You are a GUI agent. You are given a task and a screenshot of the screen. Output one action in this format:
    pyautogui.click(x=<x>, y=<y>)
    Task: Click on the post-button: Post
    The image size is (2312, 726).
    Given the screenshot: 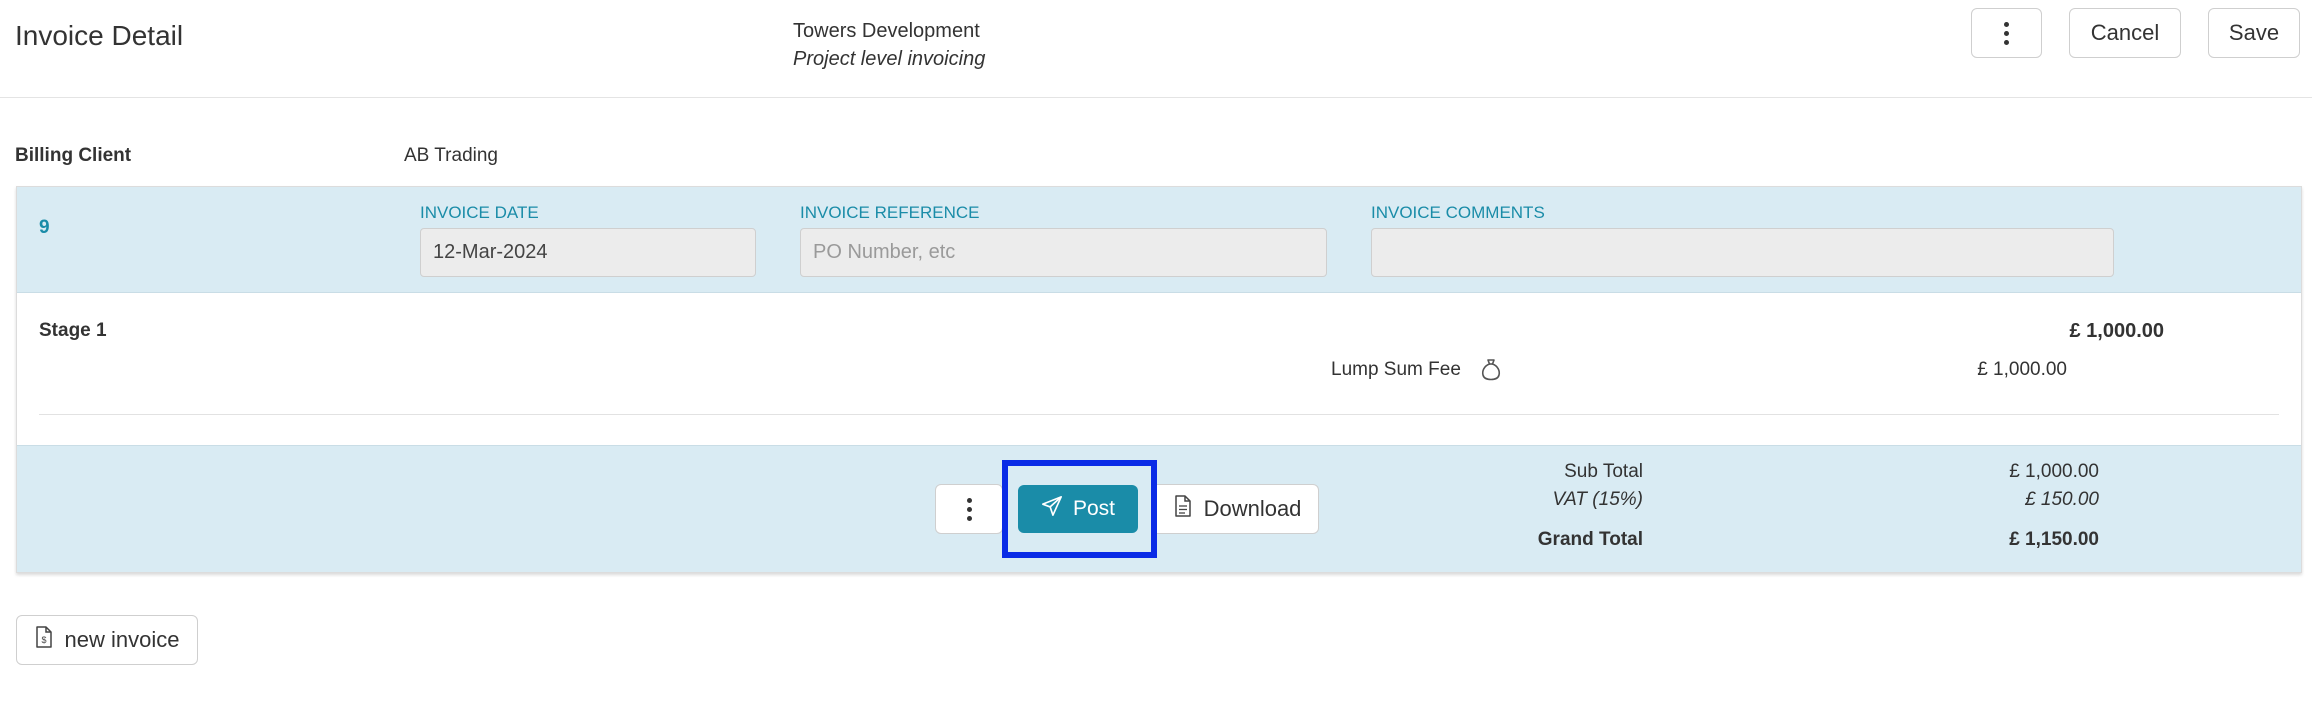 What is the action you would take?
    pyautogui.click(x=1078, y=509)
    